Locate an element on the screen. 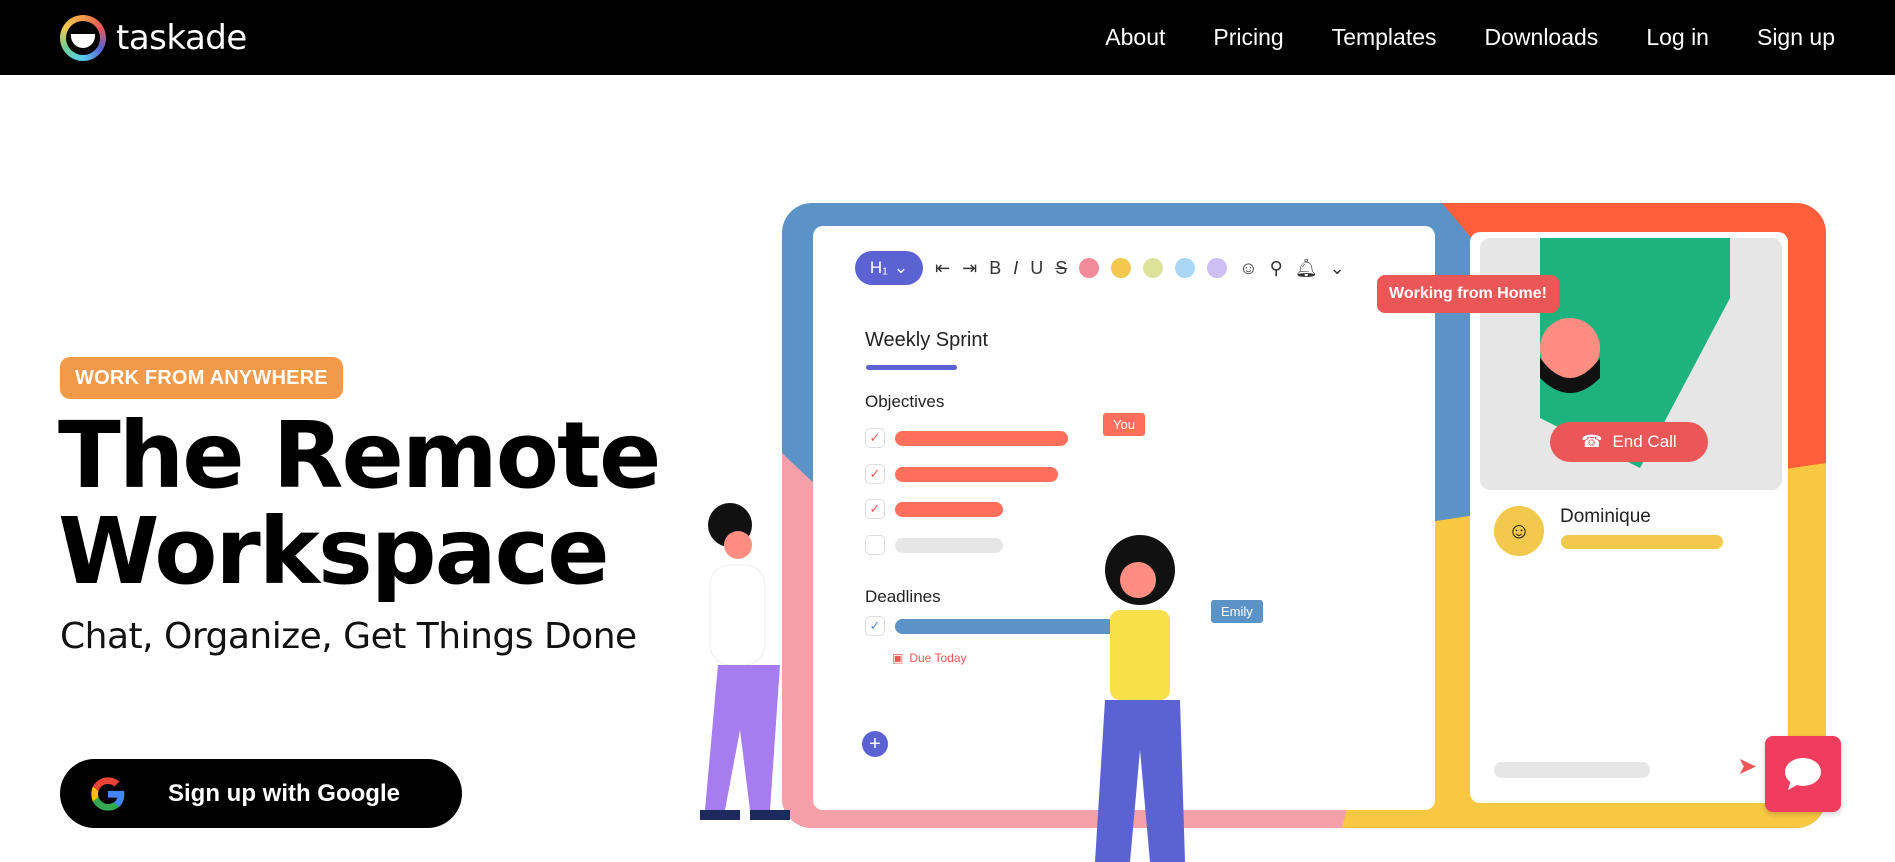  character-left is located at coordinates (745, 661).